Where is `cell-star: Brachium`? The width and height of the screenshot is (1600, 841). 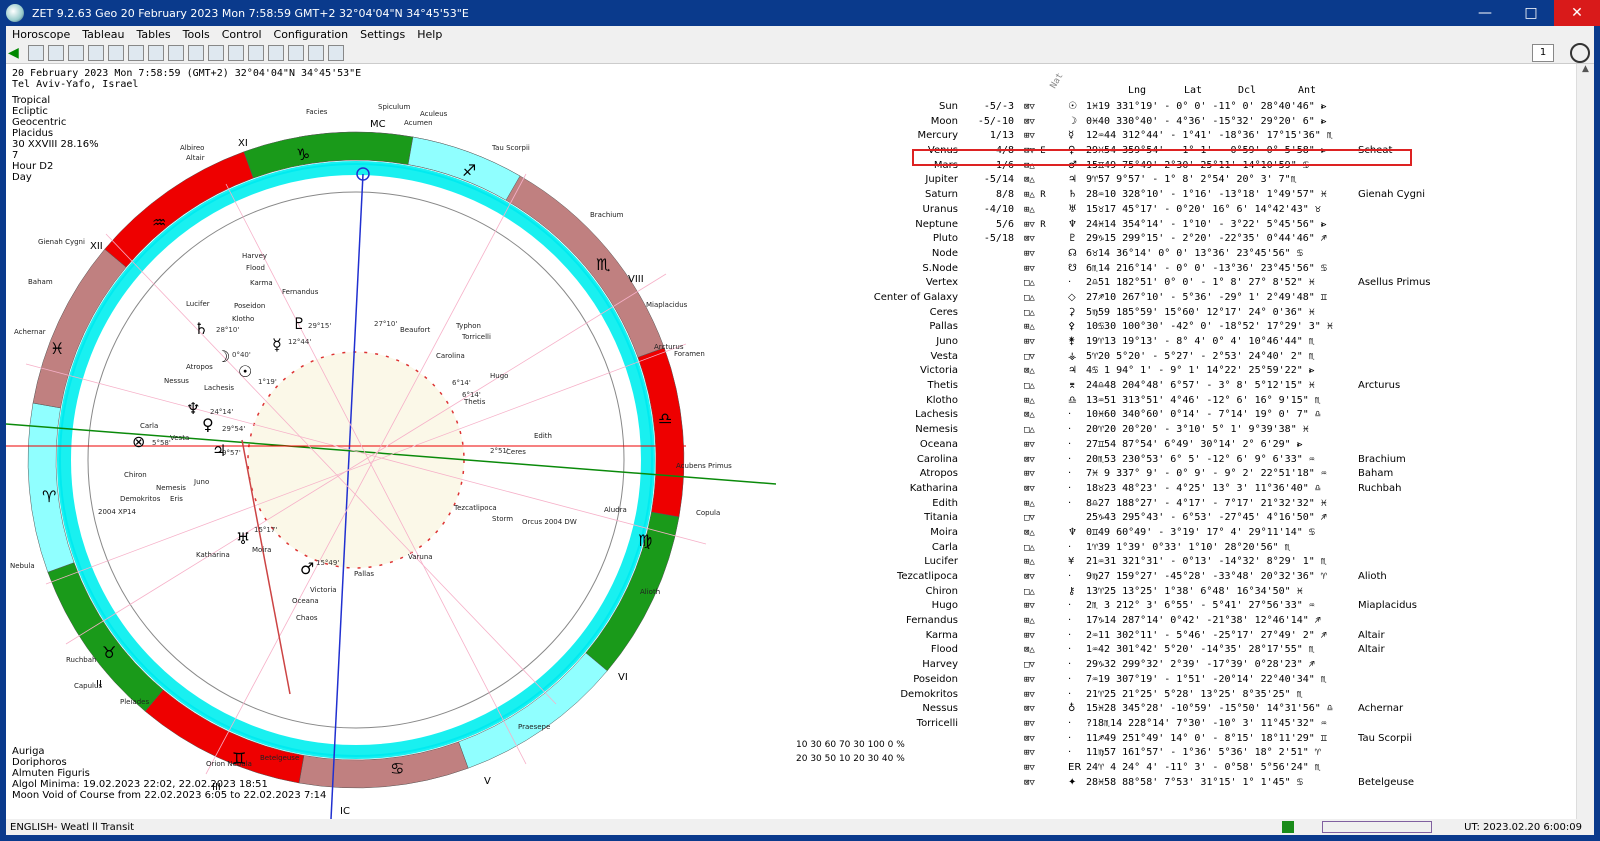 cell-star: Brachium is located at coordinates (1382, 459).